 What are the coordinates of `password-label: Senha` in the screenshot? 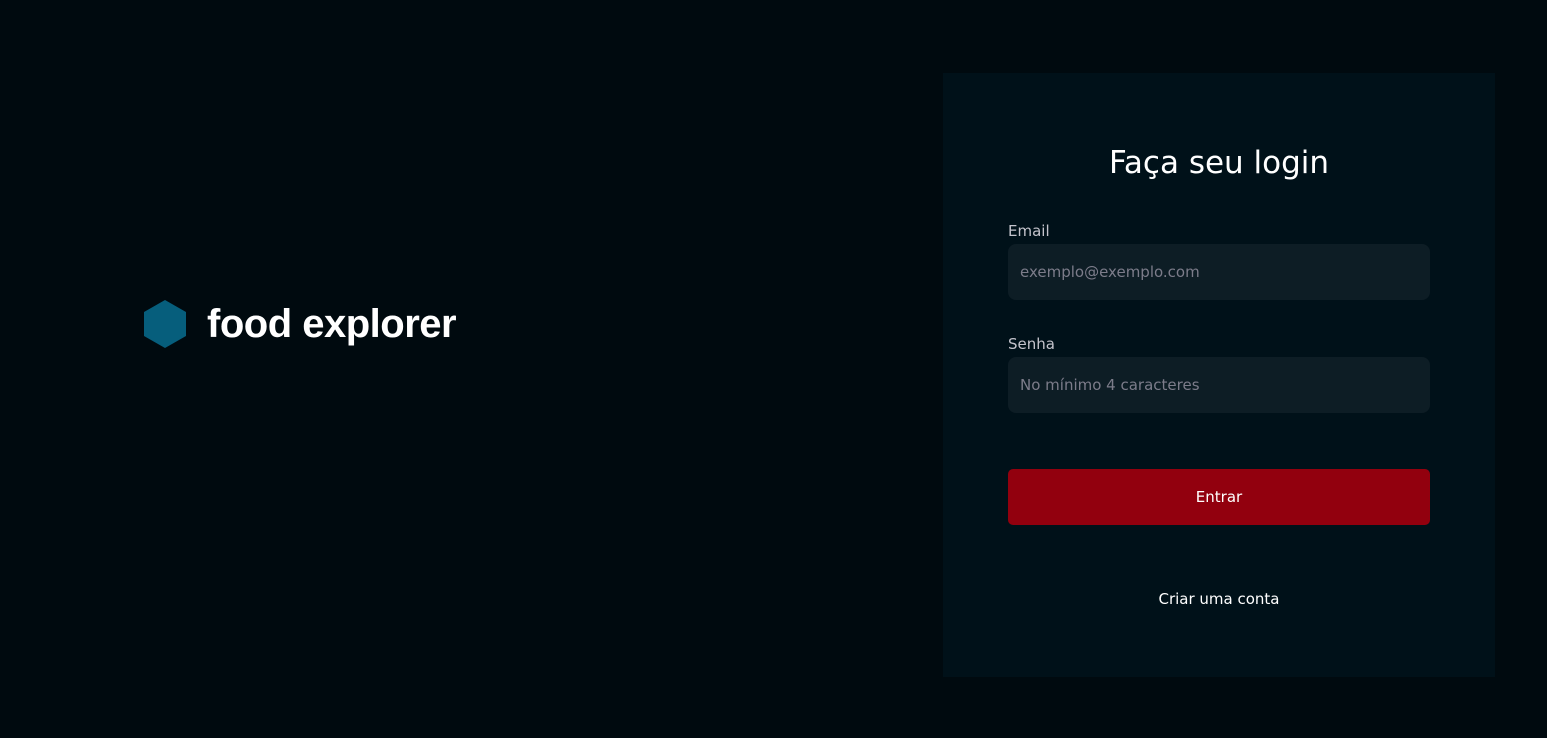 It's located at (1031, 344).